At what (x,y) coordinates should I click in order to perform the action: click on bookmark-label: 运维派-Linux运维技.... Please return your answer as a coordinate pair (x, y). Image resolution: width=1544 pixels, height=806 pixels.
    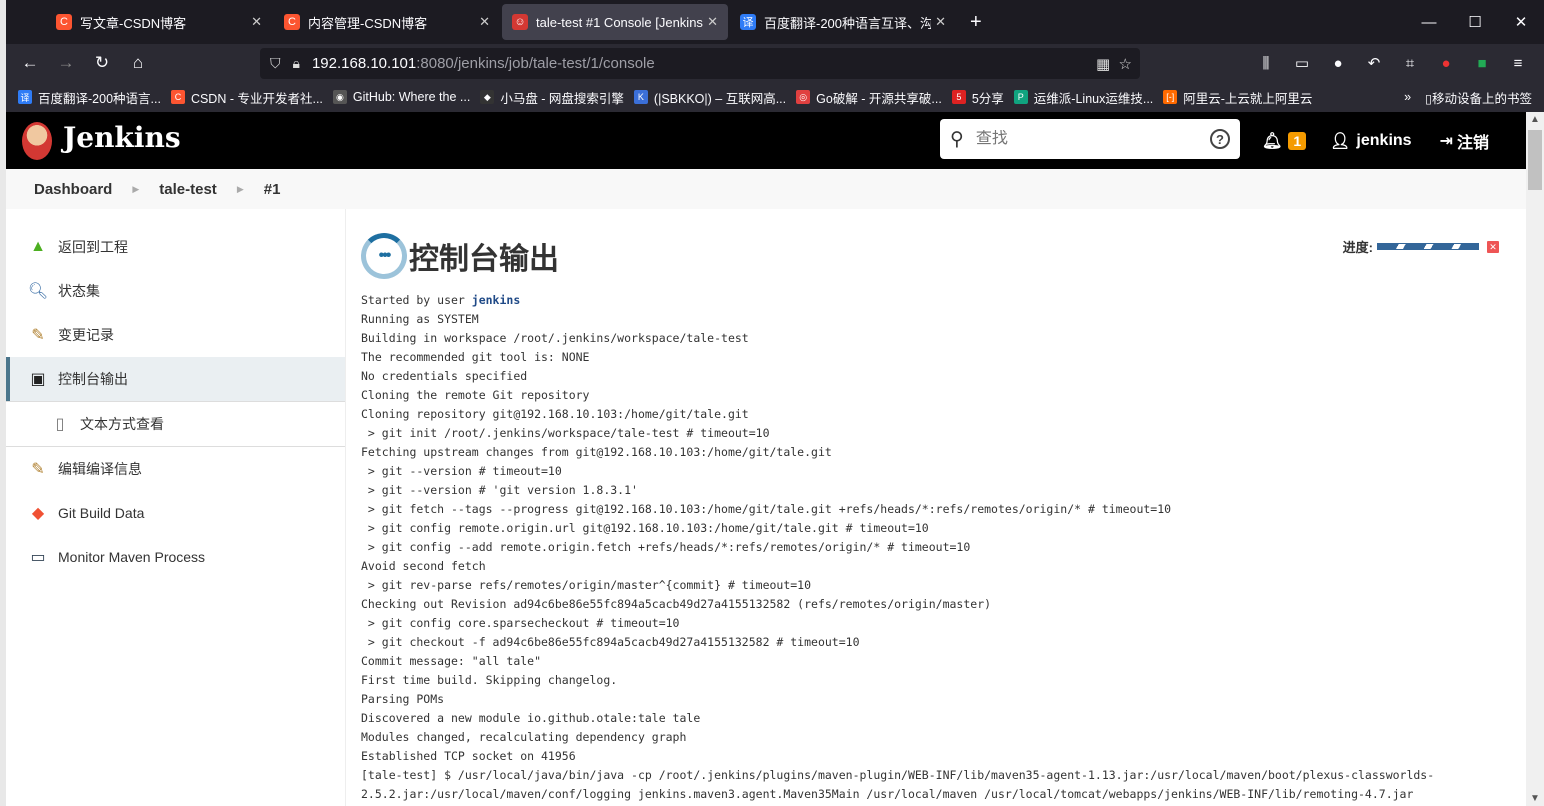
    Looking at the image, I should click on (1093, 98).